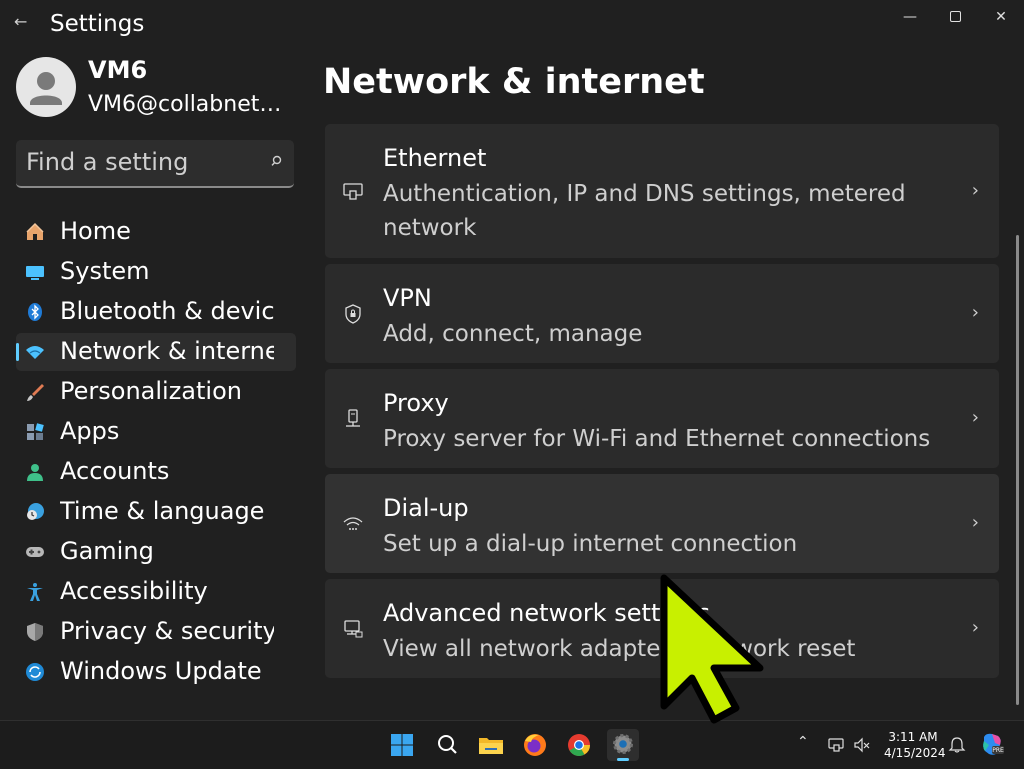  Describe the element at coordinates (115, 471) in the screenshot. I see `sidebar-item-label: Accounts` at that location.